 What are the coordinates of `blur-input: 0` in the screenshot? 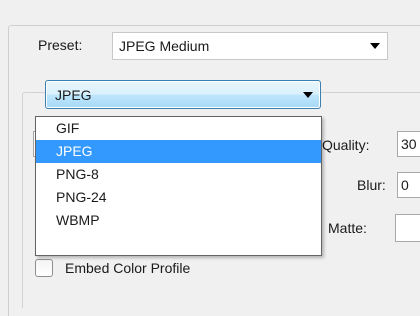 It's located at (408, 185).